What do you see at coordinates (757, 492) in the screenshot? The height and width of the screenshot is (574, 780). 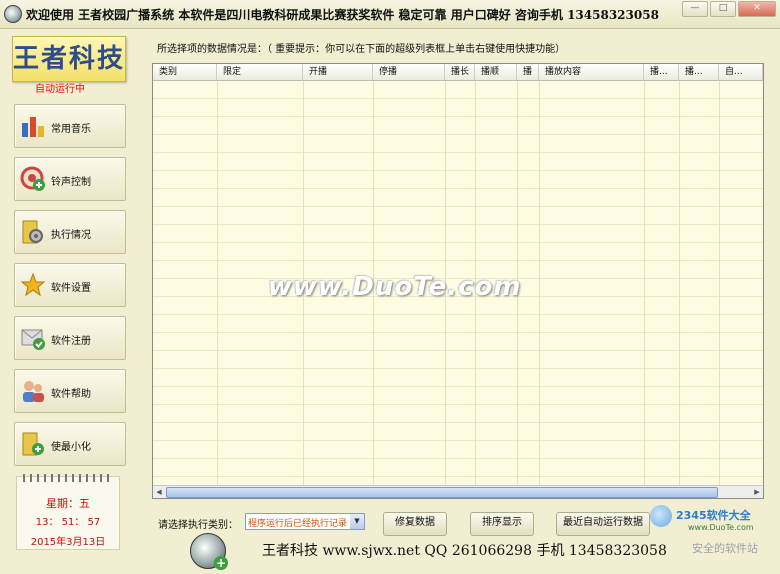 I see `scroll-right-arrow-icon: ▶` at bounding box center [757, 492].